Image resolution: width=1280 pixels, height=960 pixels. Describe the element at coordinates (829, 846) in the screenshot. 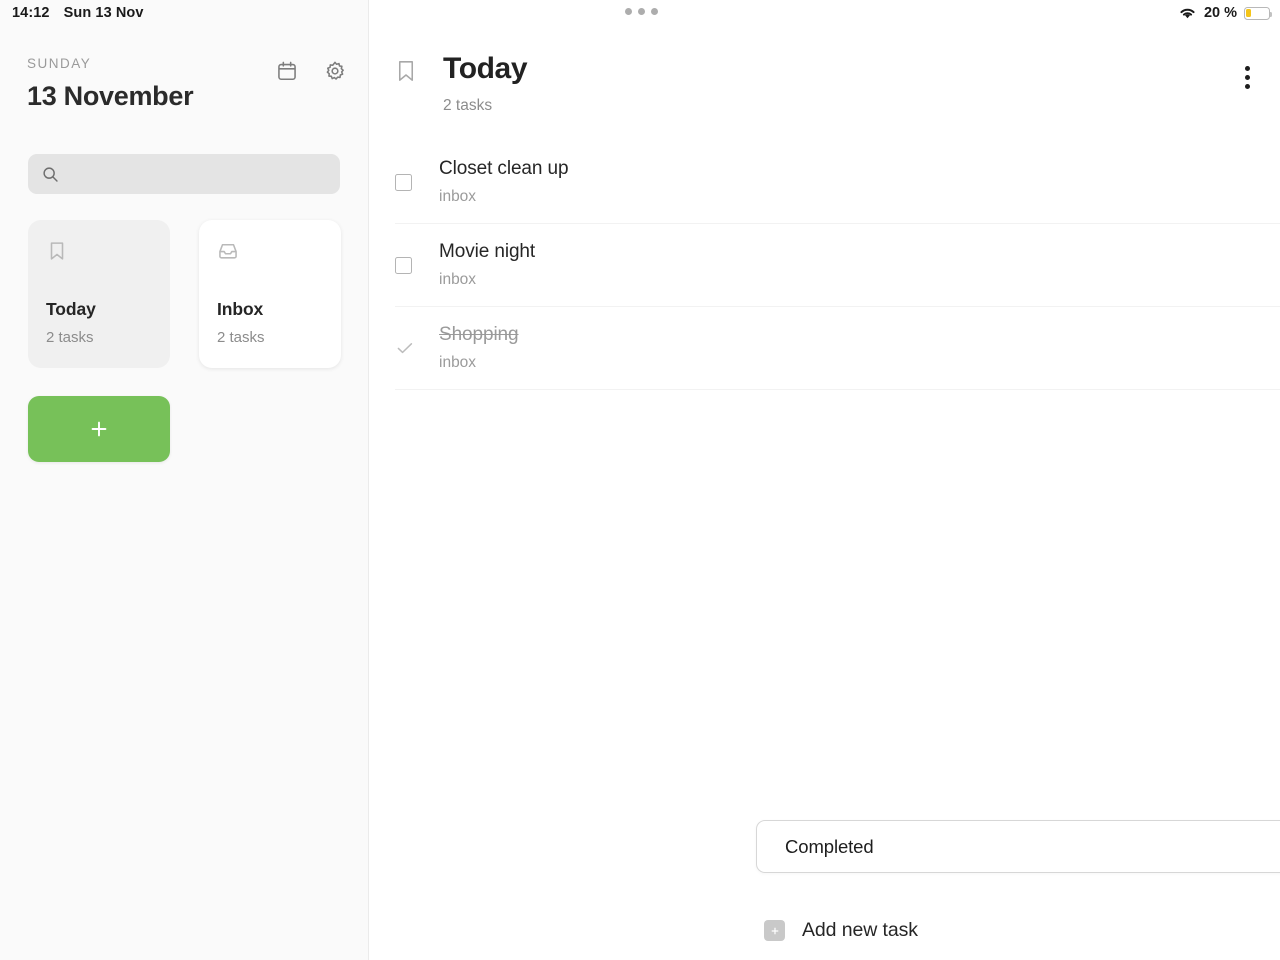

I see `snackbar-message: Completed` at that location.